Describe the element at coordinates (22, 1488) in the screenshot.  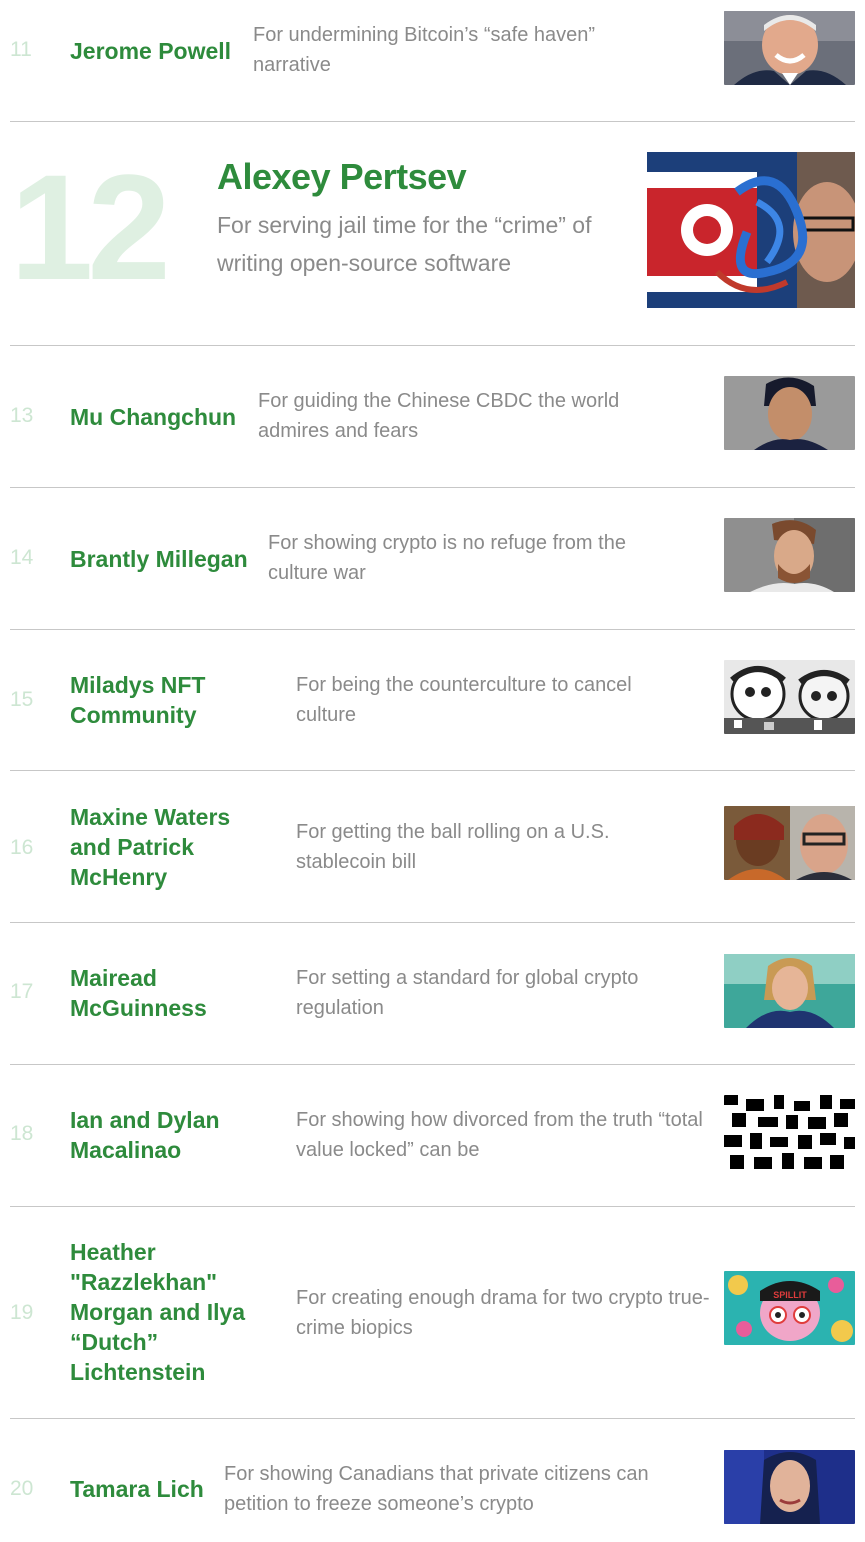
I see `rank-number: 20` at that location.